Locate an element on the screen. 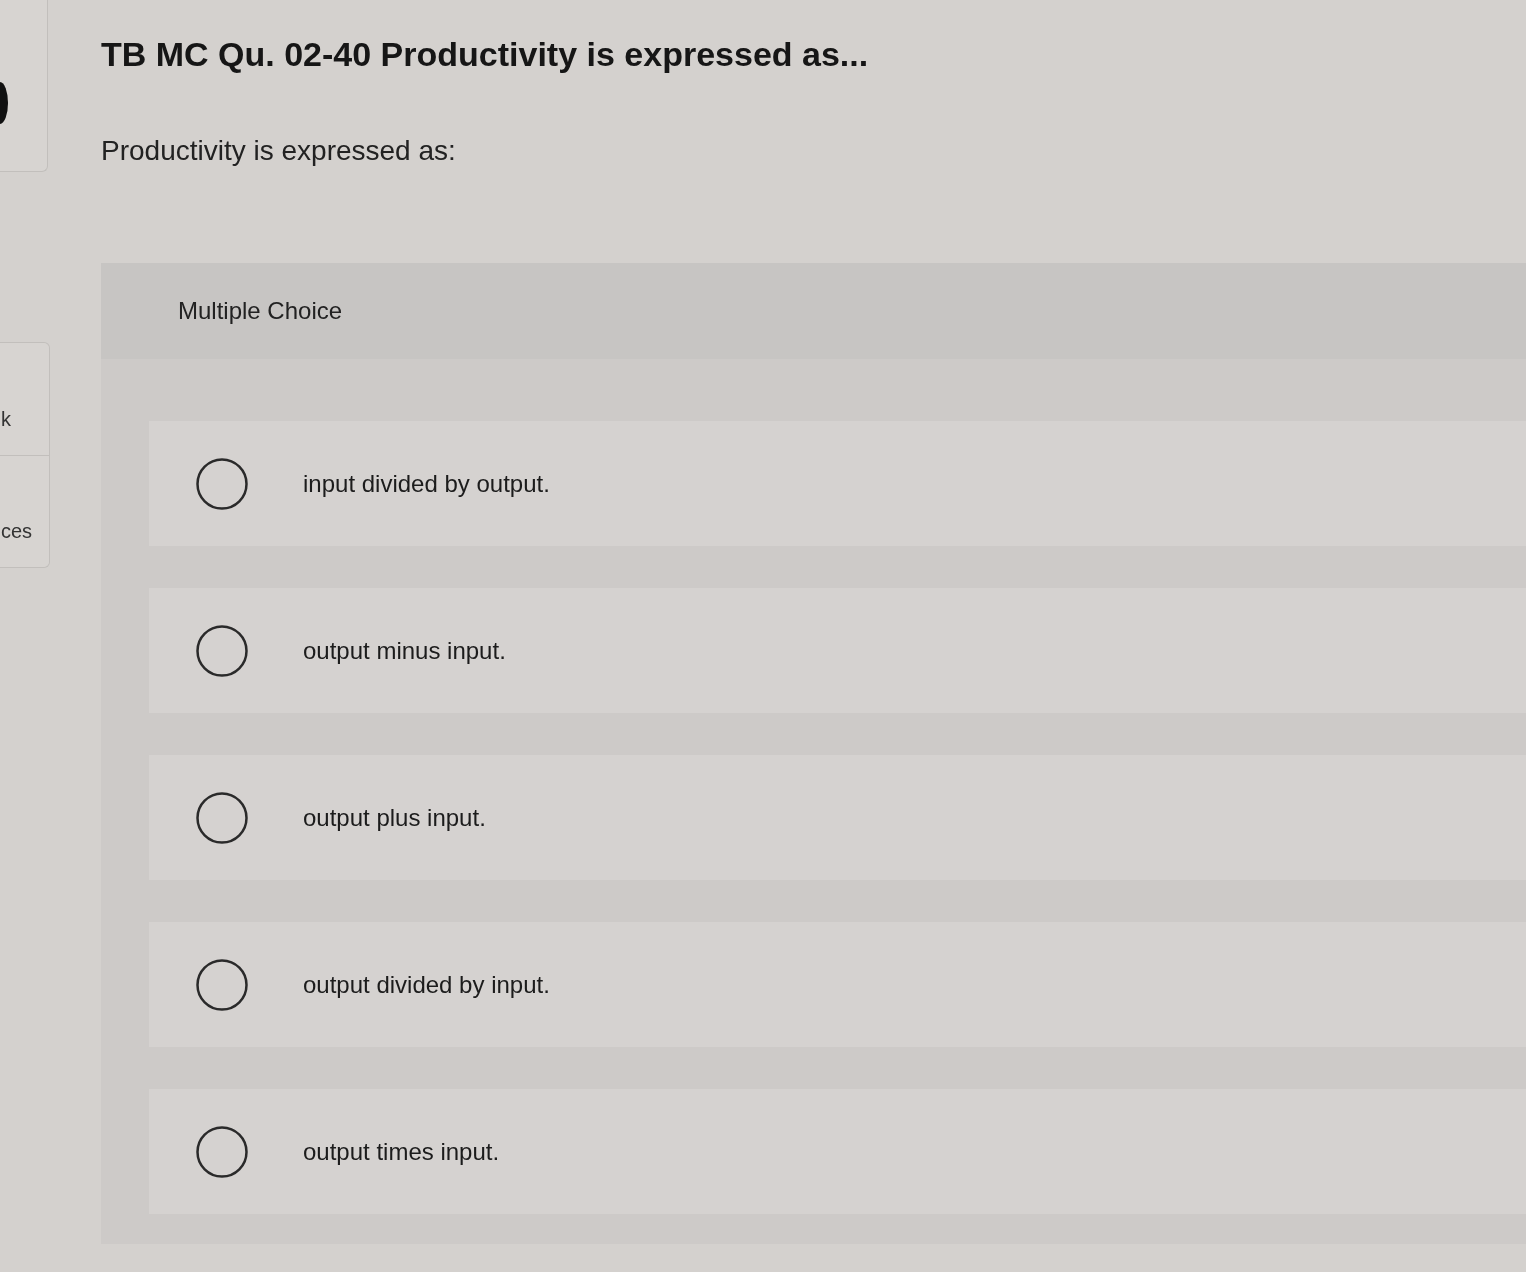 The image size is (1526, 1272). option-text: output minus input. is located at coordinates (404, 650).